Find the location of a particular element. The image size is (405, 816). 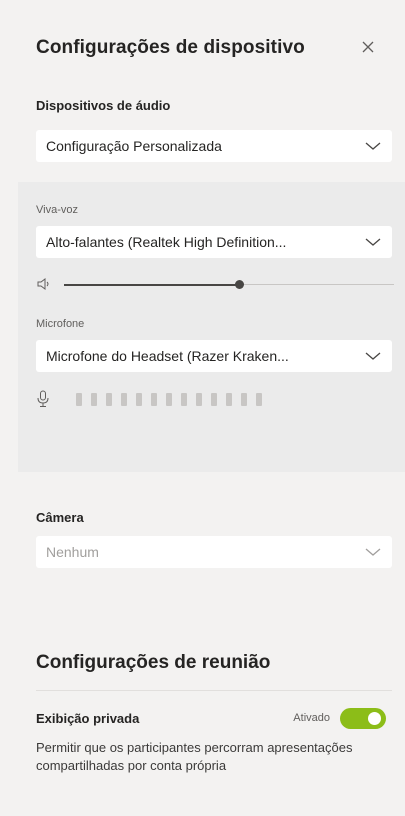

panel-header: Configurações de dispositivo is located at coordinates (210, 50).